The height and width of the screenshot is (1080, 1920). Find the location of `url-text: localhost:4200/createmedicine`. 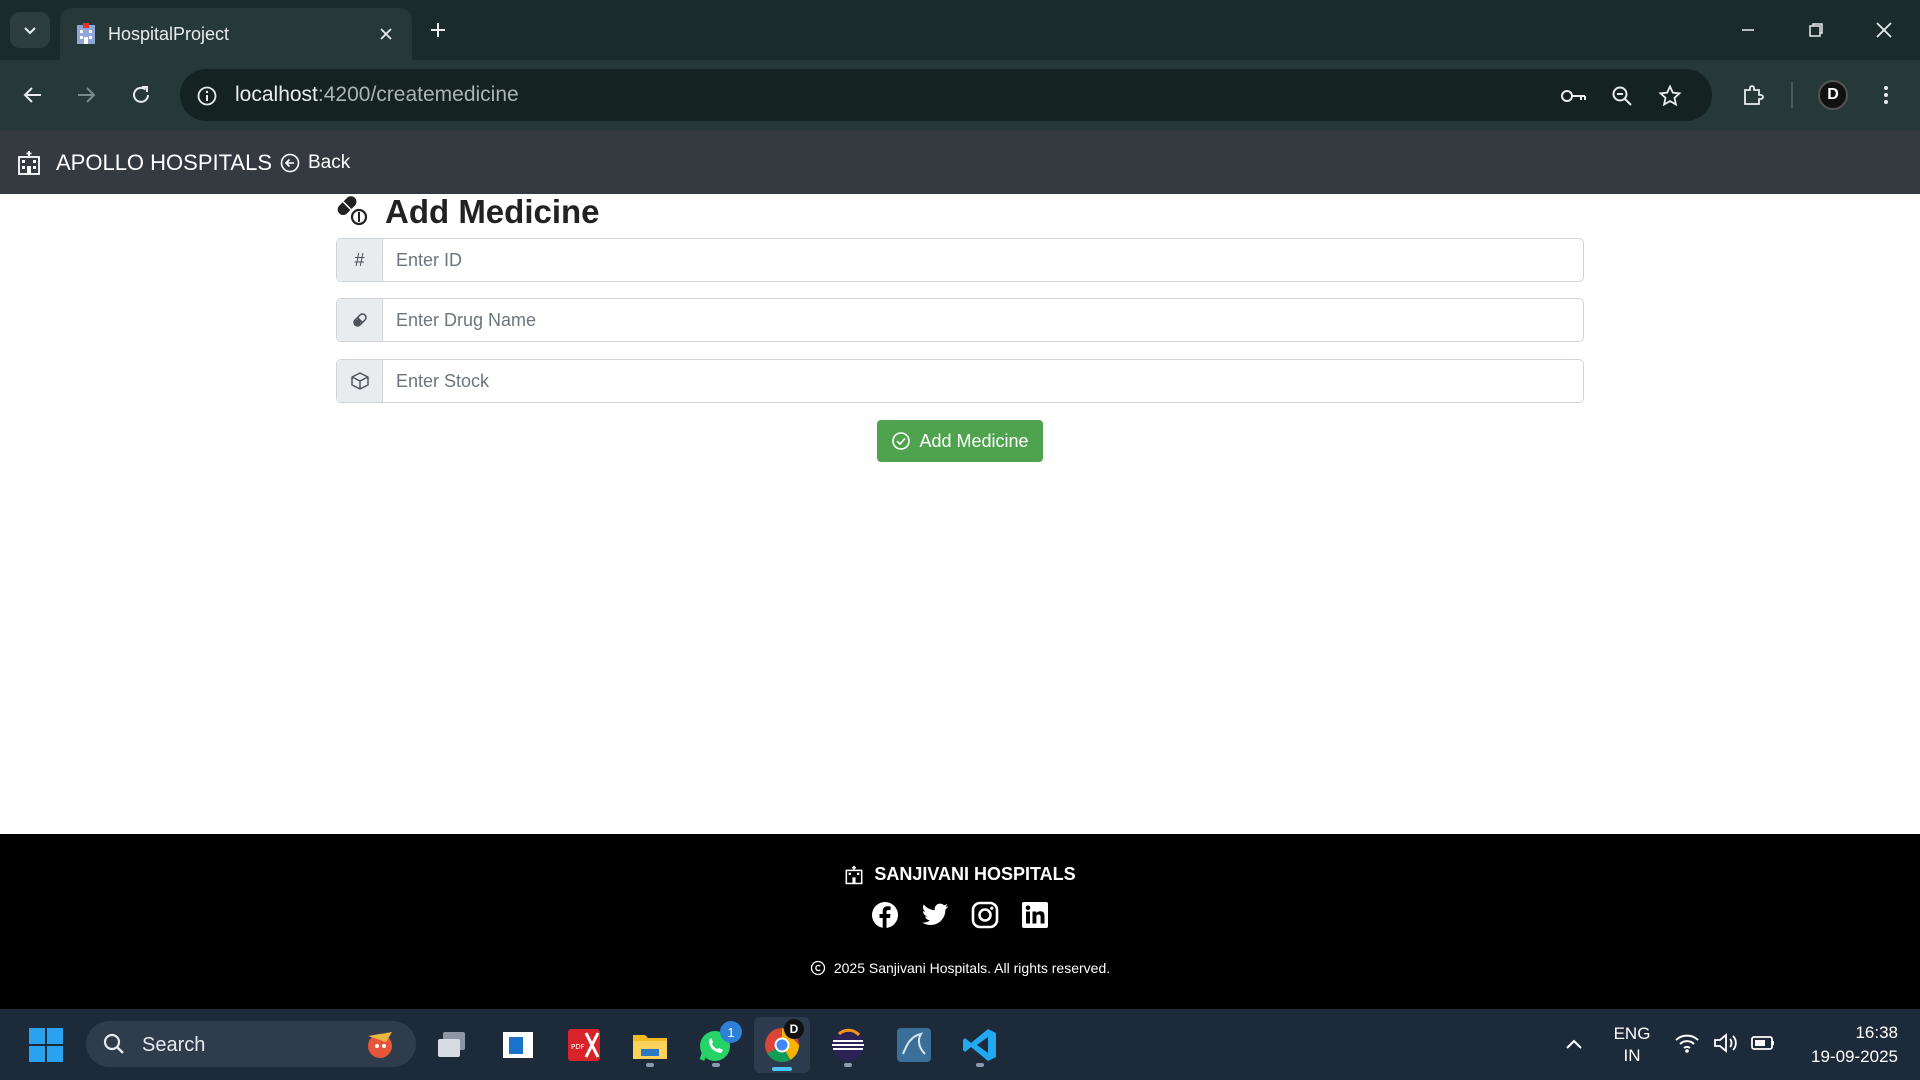

url-text: localhost:4200/createmedicine is located at coordinates (377, 95).